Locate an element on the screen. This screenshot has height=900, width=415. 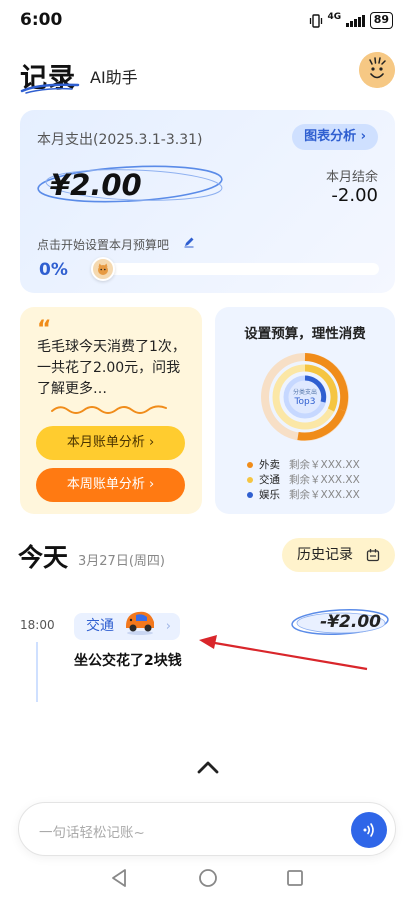
summary-title: 本月支出(2025.3.1-3.31) is located at coordinates (120, 140).